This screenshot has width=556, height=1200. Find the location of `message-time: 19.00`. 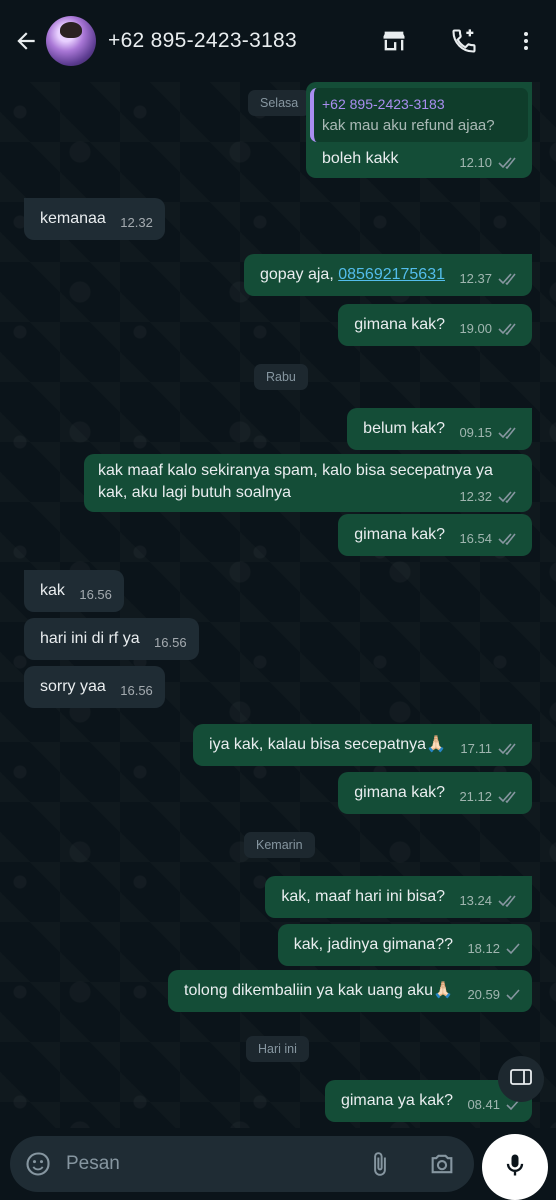

message-time: 19.00 is located at coordinates (475, 328).